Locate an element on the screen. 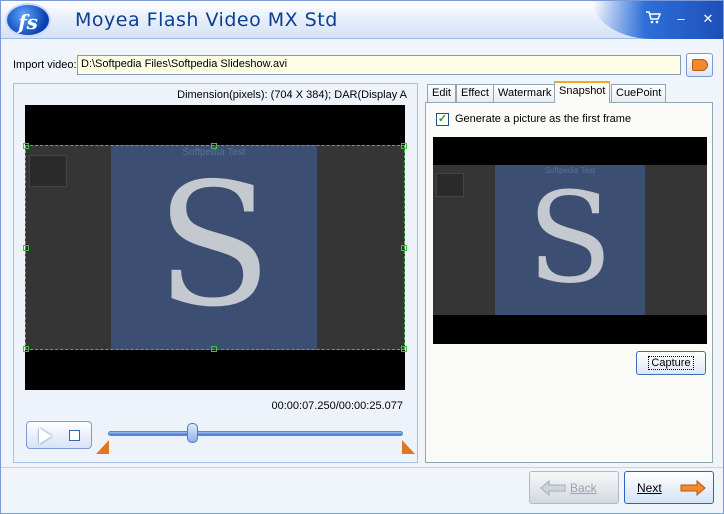 Image resolution: width=724 pixels, height=514 pixels. first-frame-checkbox: ✓ is located at coordinates (442, 119).